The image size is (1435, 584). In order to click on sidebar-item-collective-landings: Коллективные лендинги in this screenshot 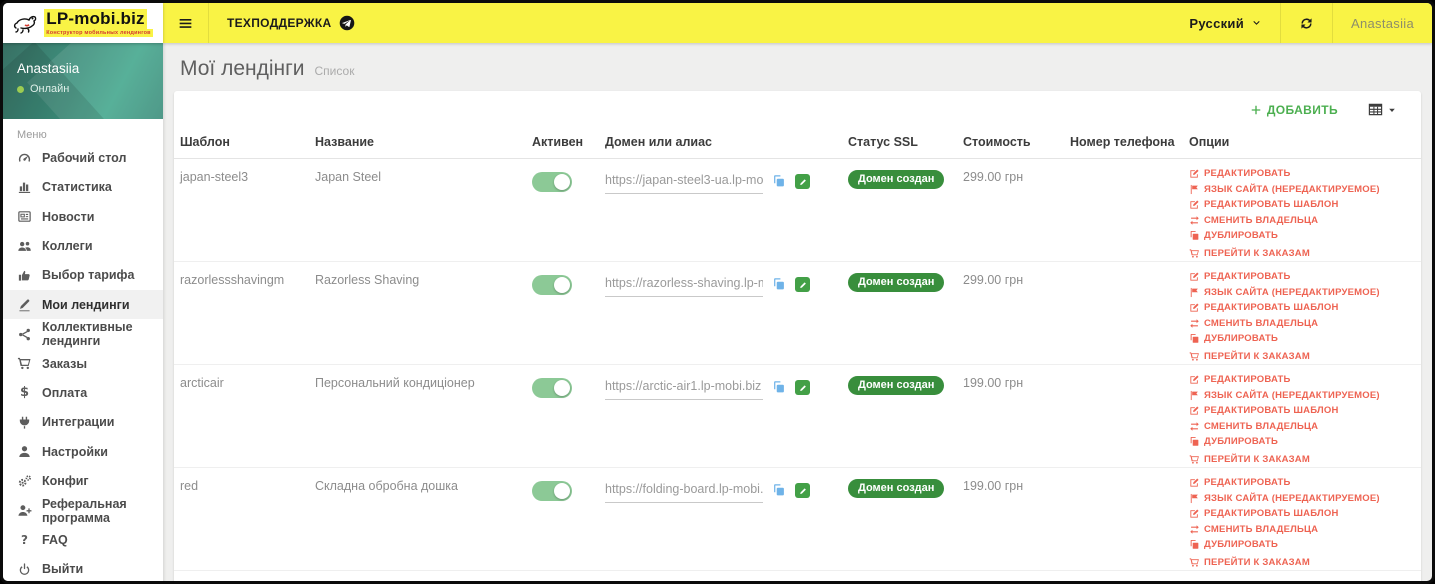, I will do `click(83, 333)`.